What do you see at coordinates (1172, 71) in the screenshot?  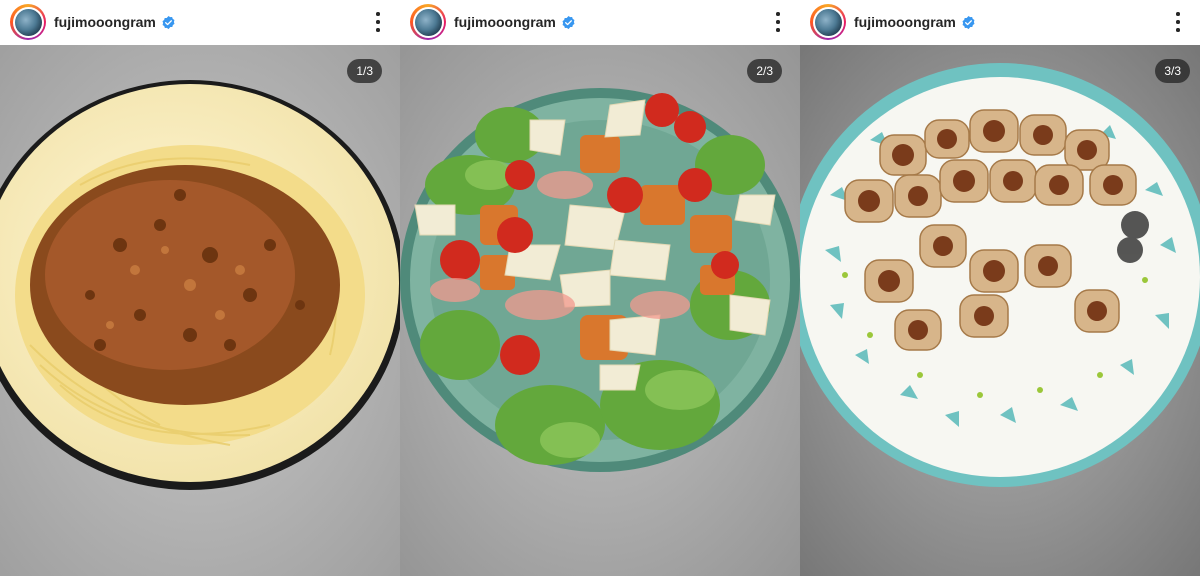 I see `slide-counter: 3/3` at bounding box center [1172, 71].